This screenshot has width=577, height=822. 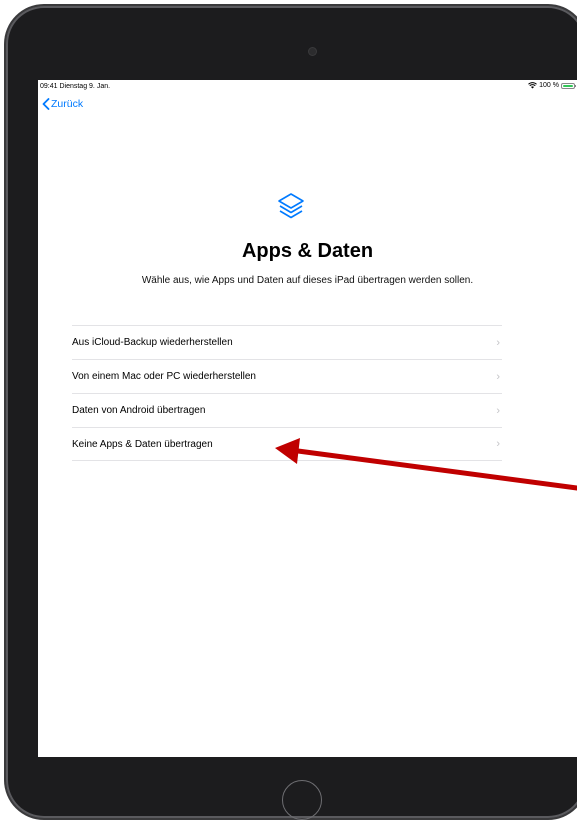 I want to click on back-button-label: Zurück, so click(x=67, y=104).